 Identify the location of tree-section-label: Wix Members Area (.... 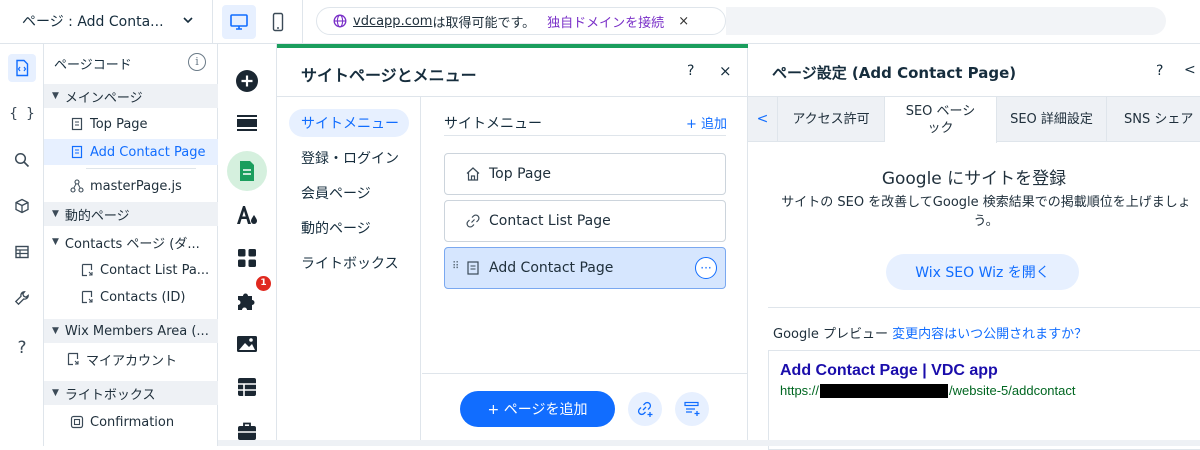
(136, 331).